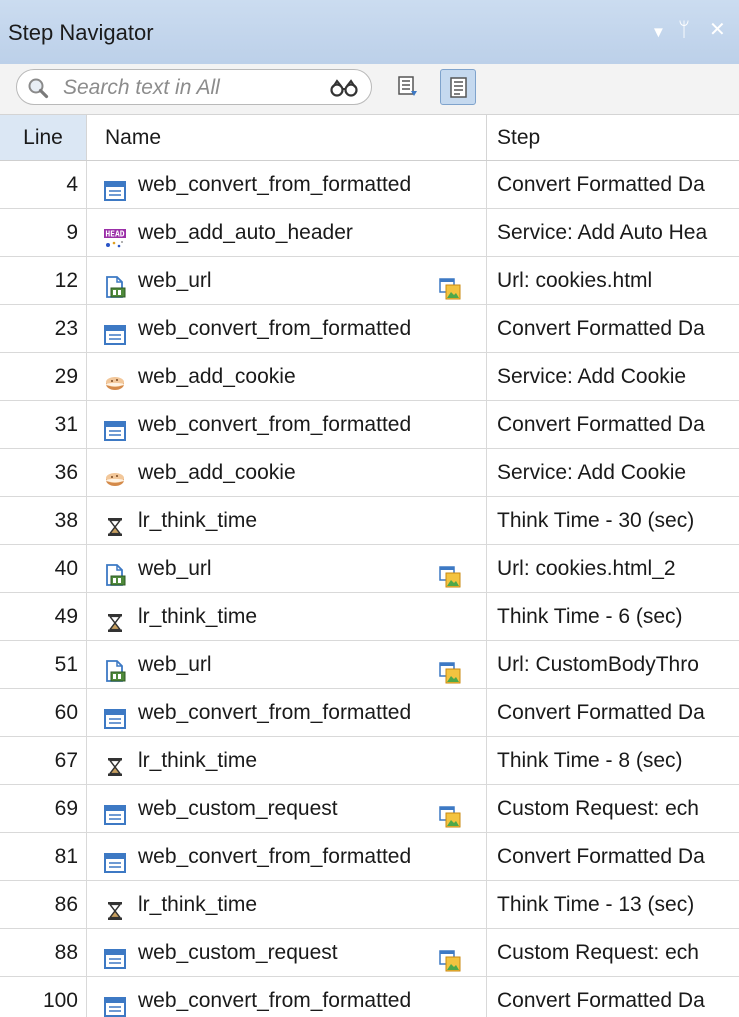  Describe the element at coordinates (115, 283) in the screenshot. I see `url-icon` at that location.